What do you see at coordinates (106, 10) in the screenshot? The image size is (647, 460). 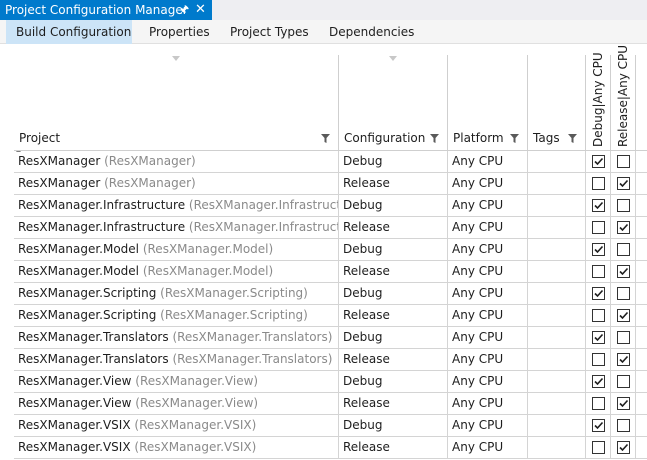 I see `document-tab: Project Configuration Manager 🖈 ✕` at bounding box center [106, 10].